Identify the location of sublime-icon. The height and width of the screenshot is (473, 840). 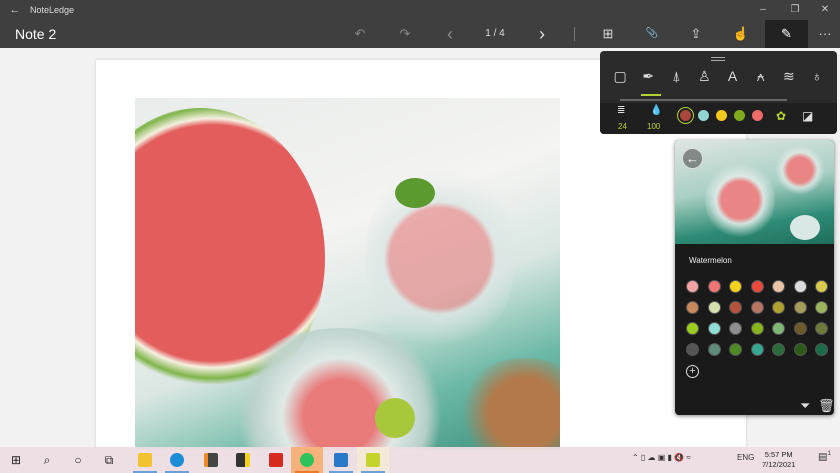
(211, 460).